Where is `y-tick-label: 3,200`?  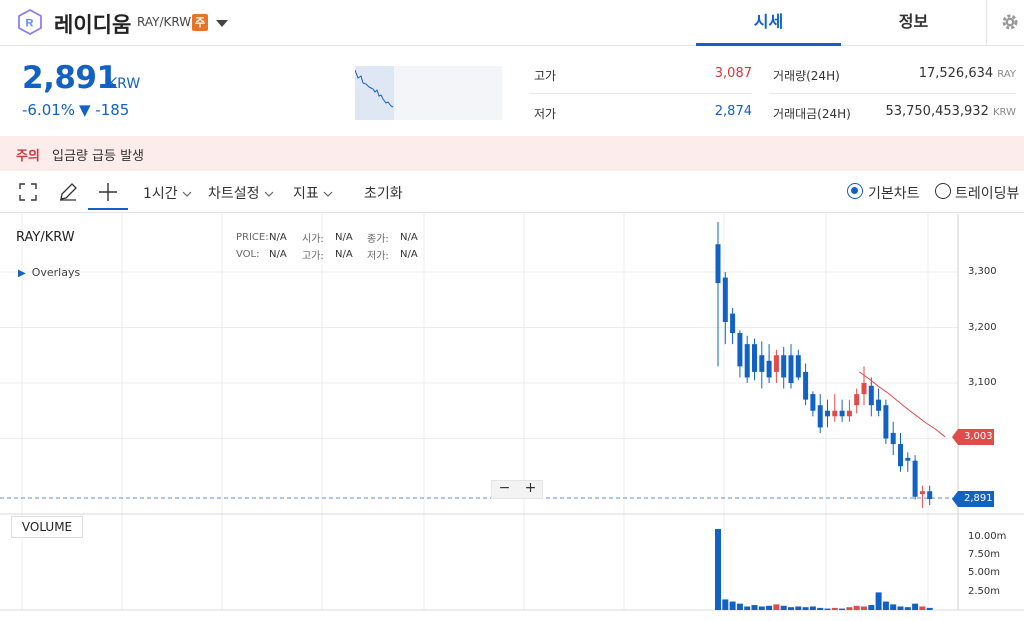
y-tick-label: 3,200 is located at coordinates (982, 327).